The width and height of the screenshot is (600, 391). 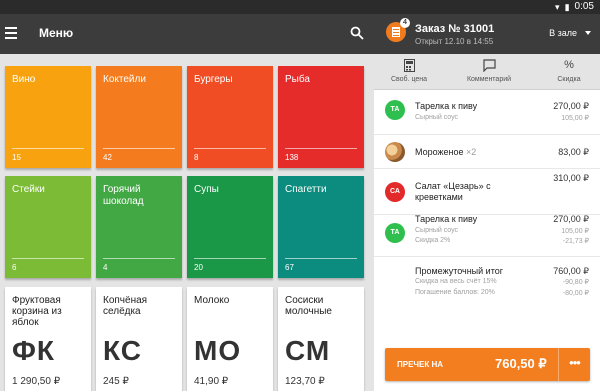 What do you see at coordinates (575, 282) in the screenshot?
I see `bill-discount-value: -90,80 ₽` at bounding box center [575, 282].